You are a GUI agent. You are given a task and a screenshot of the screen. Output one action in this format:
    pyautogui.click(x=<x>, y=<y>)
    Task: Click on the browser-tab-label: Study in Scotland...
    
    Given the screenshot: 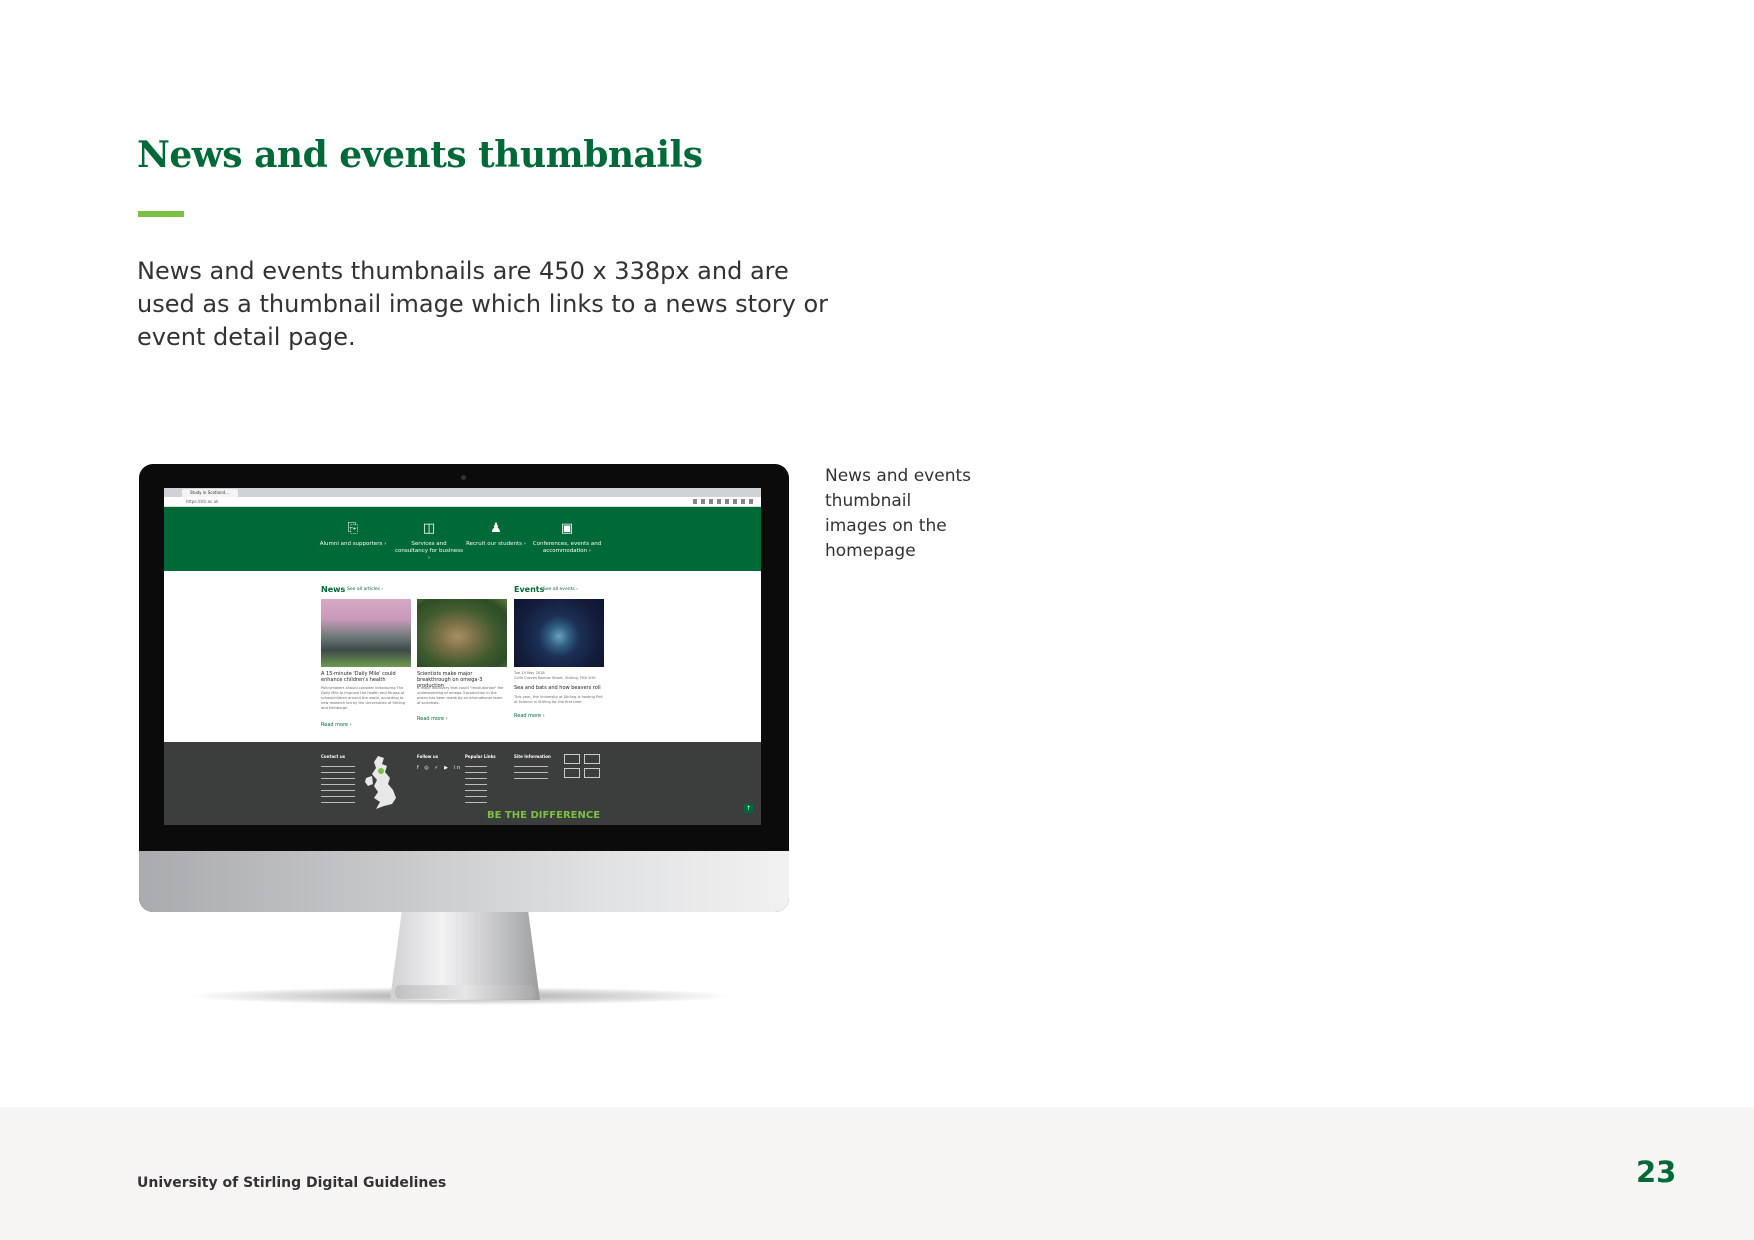 What is the action you would take?
    pyautogui.click(x=209, y=492)
    